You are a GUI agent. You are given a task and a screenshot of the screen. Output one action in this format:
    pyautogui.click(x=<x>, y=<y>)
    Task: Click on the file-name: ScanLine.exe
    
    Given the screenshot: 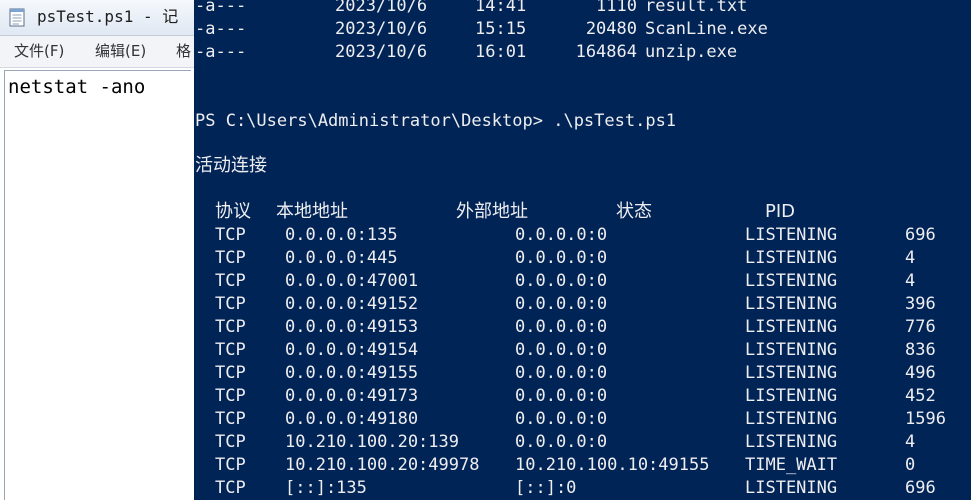 What is the action you would take?
    pyautogui.click(x=706, y=29)
    